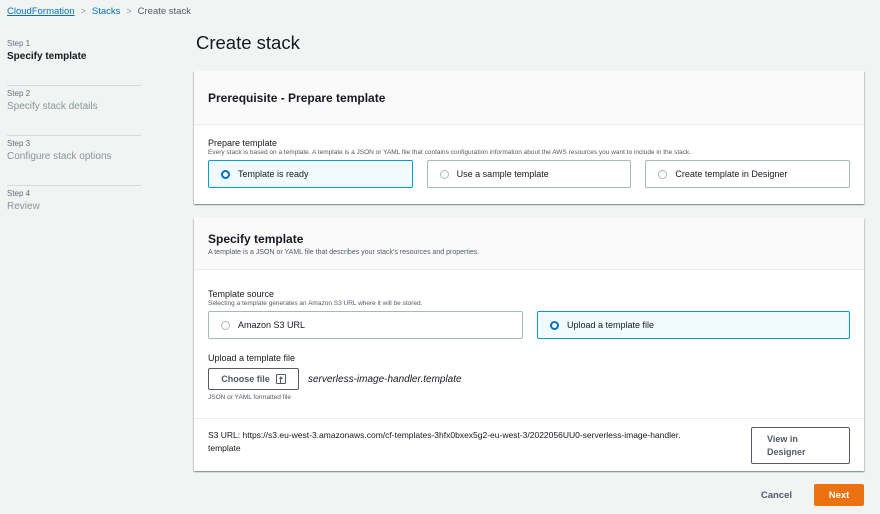  I want to click on breadcrumb: CloudFormation > Stacks > Create stack, so click(99, 11).